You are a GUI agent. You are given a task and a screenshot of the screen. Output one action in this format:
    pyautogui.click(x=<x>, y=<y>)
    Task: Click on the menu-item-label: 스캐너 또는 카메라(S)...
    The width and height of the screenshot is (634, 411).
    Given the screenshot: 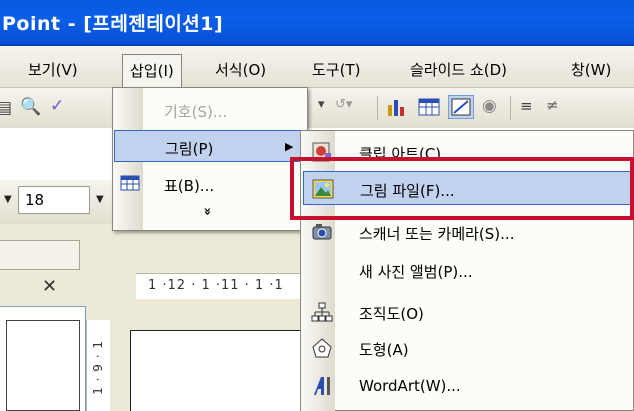 What is the action you would take?
    pyautogui.click(x=437, y=234)
    